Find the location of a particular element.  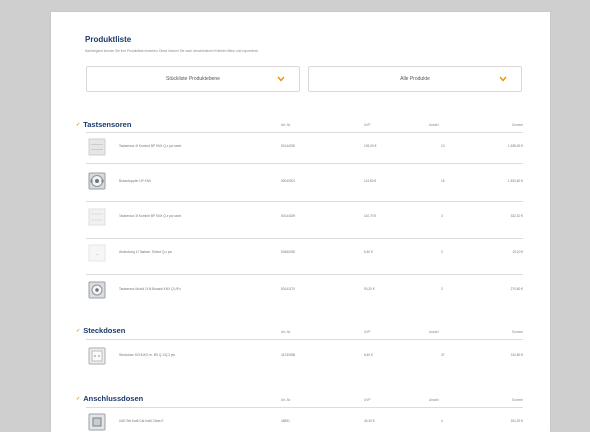

quantity: 13 is located at coordinates (443, 146).